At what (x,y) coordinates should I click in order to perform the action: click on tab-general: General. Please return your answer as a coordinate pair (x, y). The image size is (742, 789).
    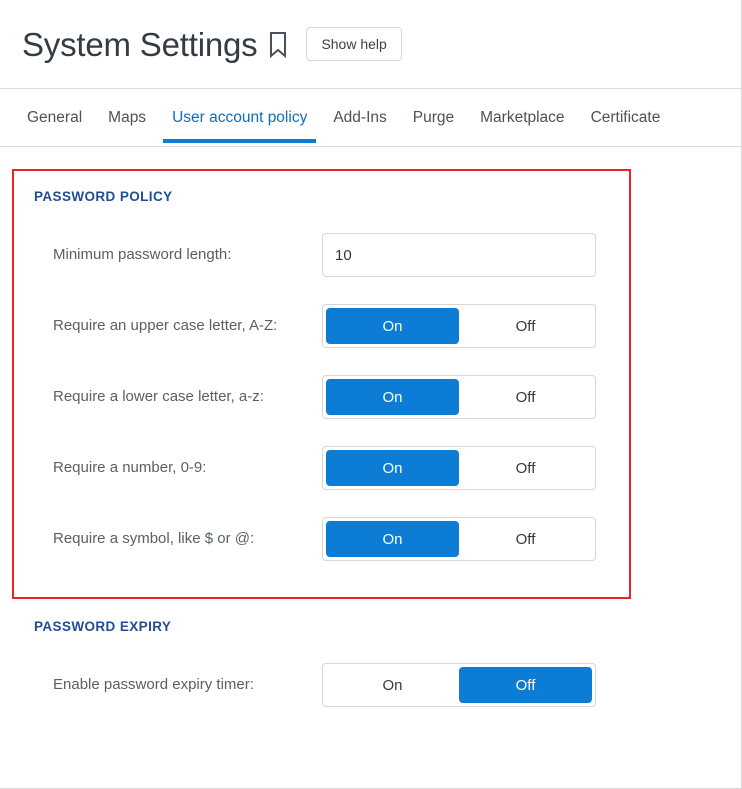
    Looking at the image, I should click on (54, 117).